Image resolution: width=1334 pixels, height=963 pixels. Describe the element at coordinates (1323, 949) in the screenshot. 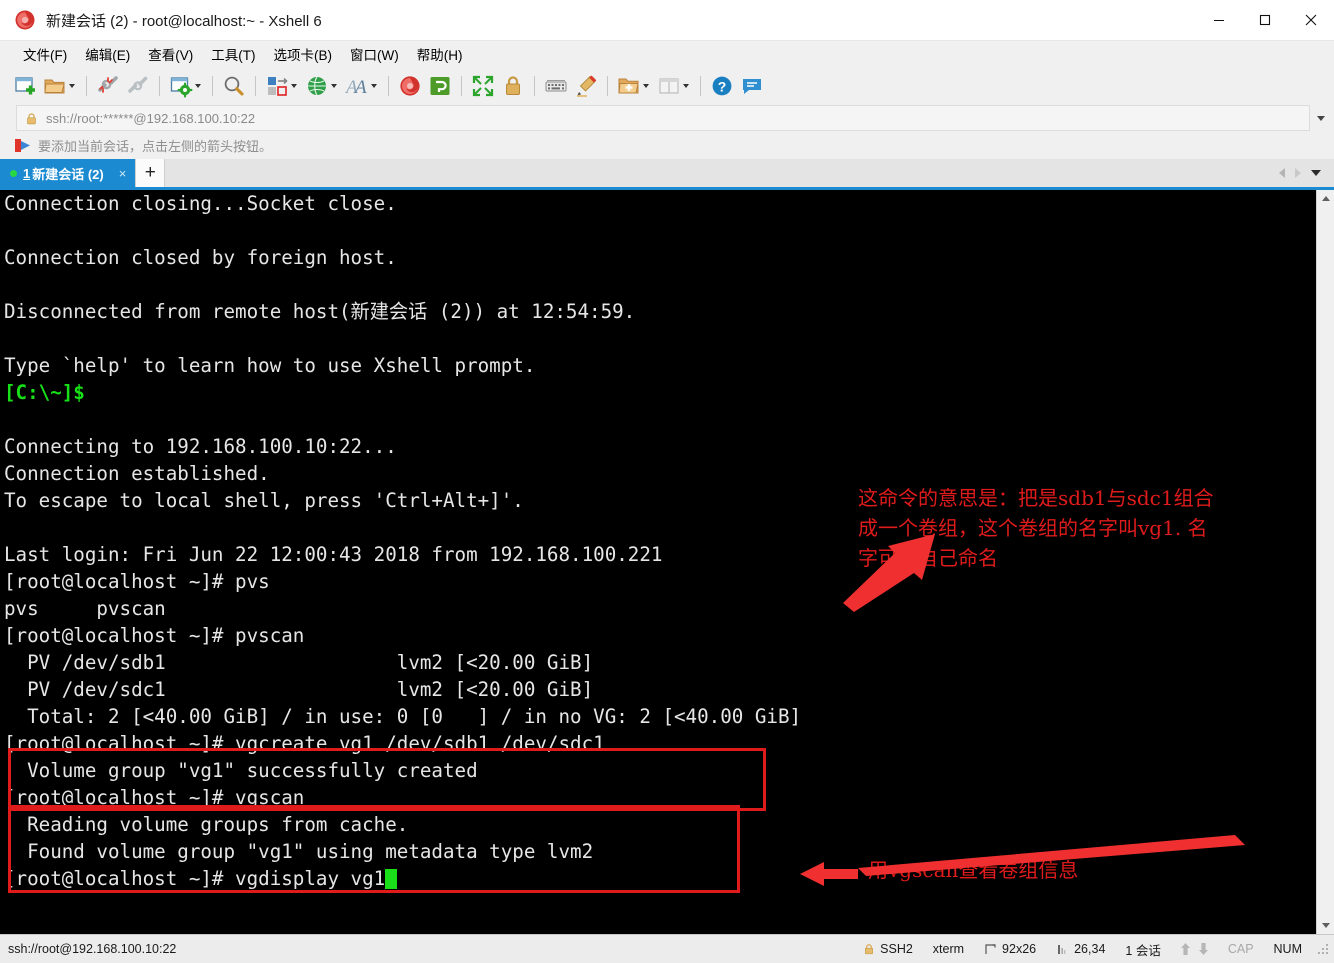

I see `resize-grip-icon` at that location.